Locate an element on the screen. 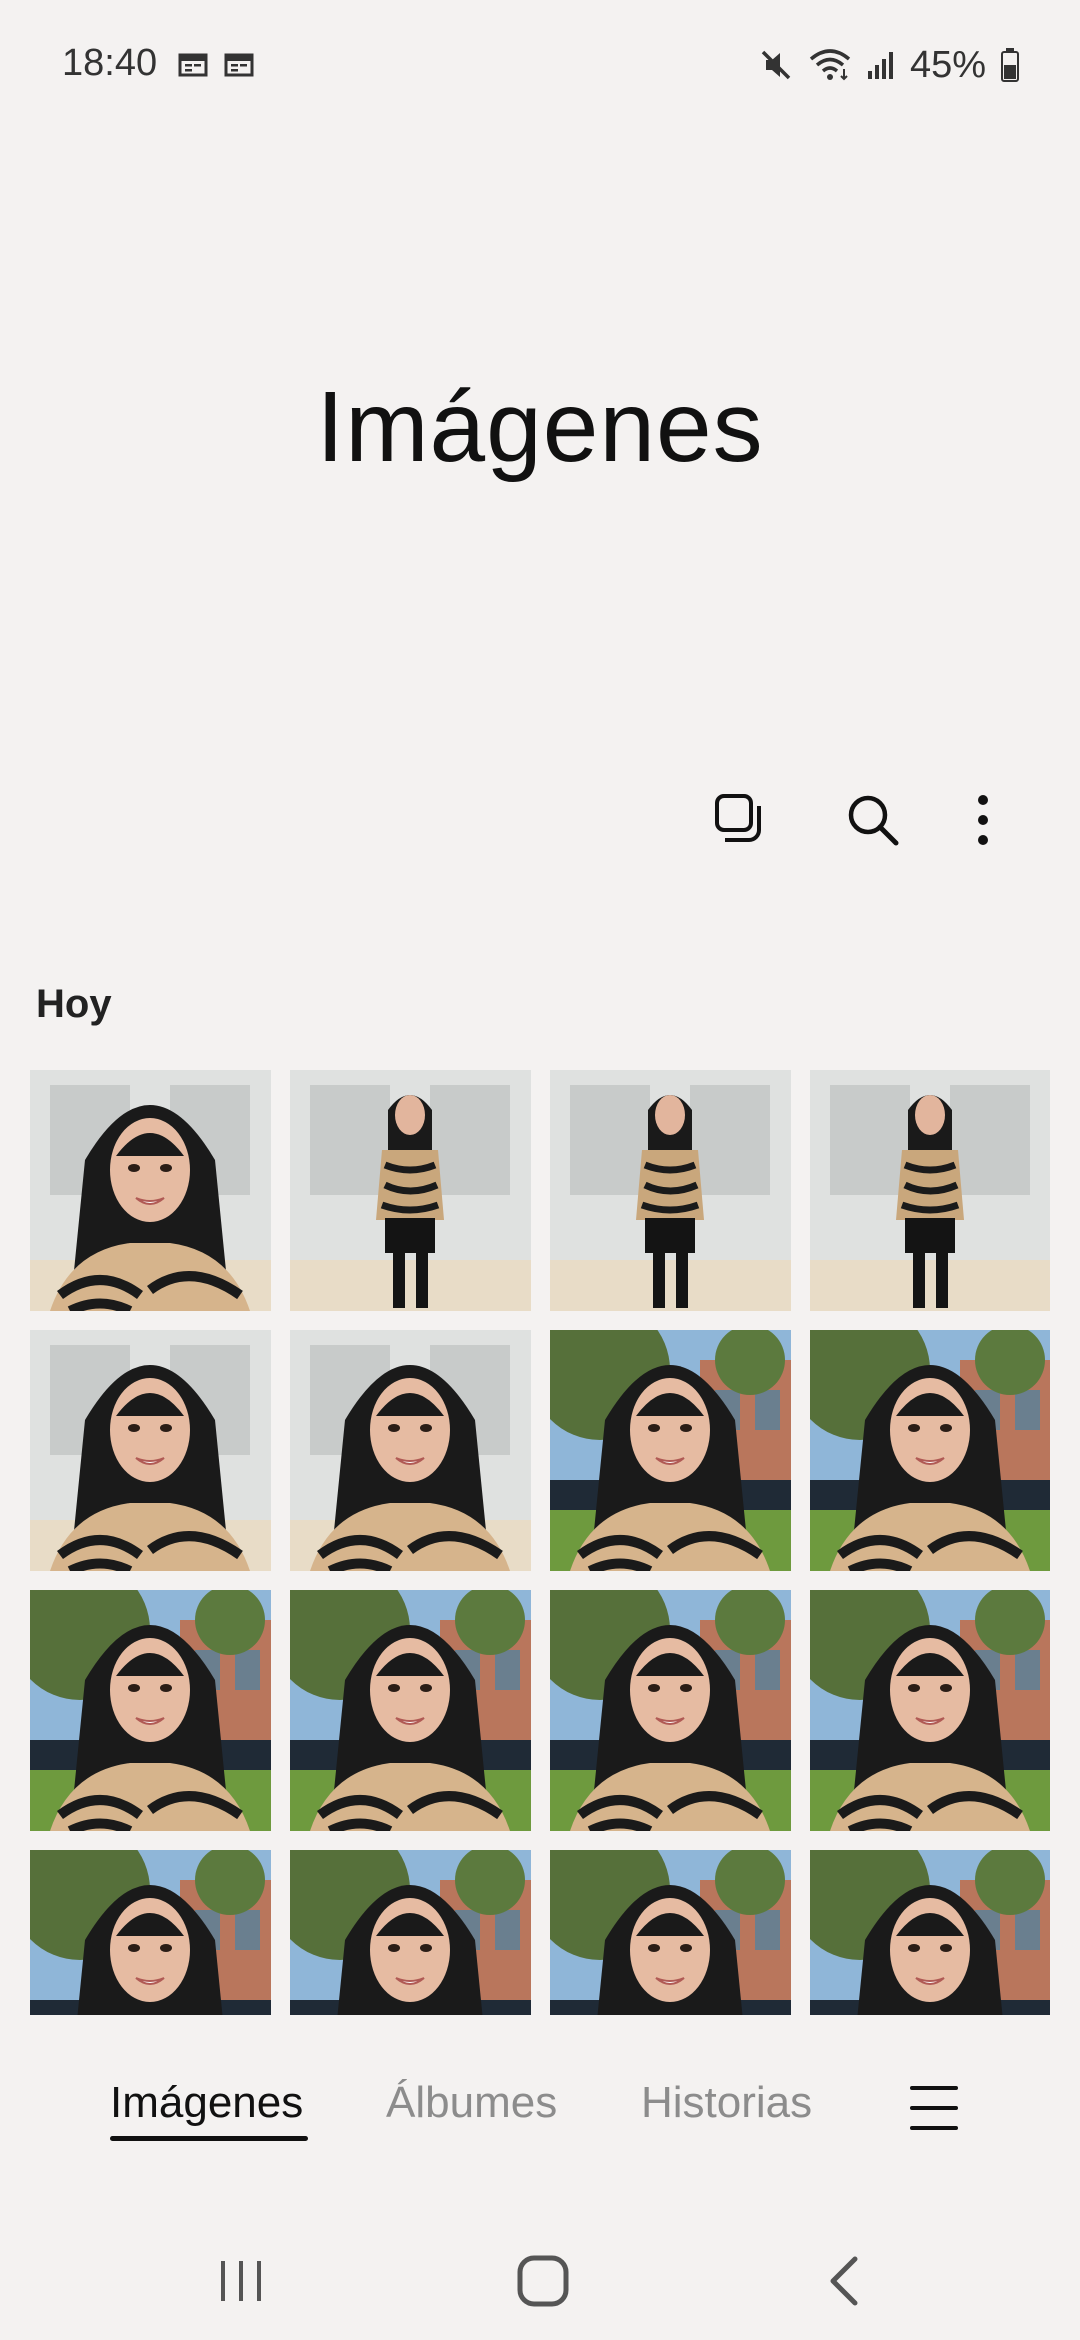 Image resolution: width=1080 pixels, height=2340 pixels. signal-icon is located at coordinates (880, 65).